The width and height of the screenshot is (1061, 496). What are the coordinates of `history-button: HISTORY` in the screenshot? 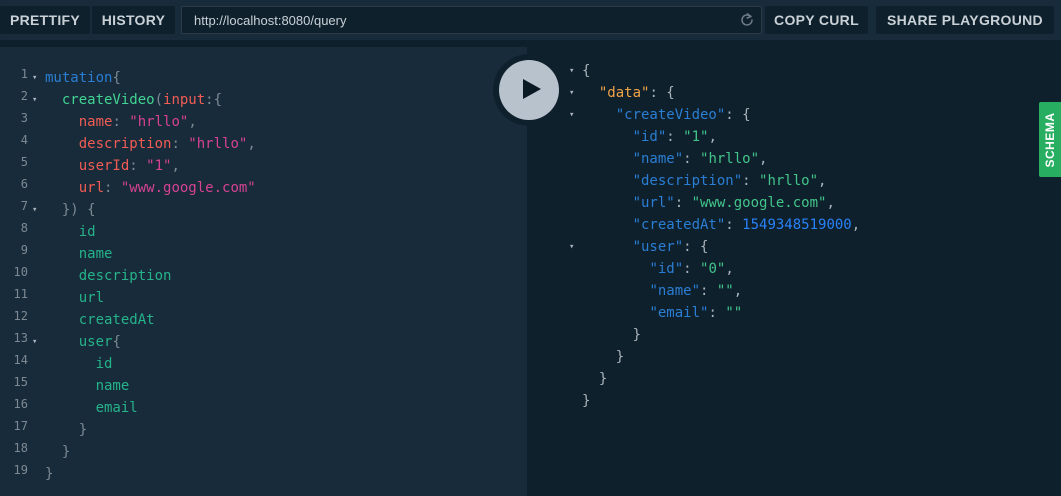 It's located at (133, 20).